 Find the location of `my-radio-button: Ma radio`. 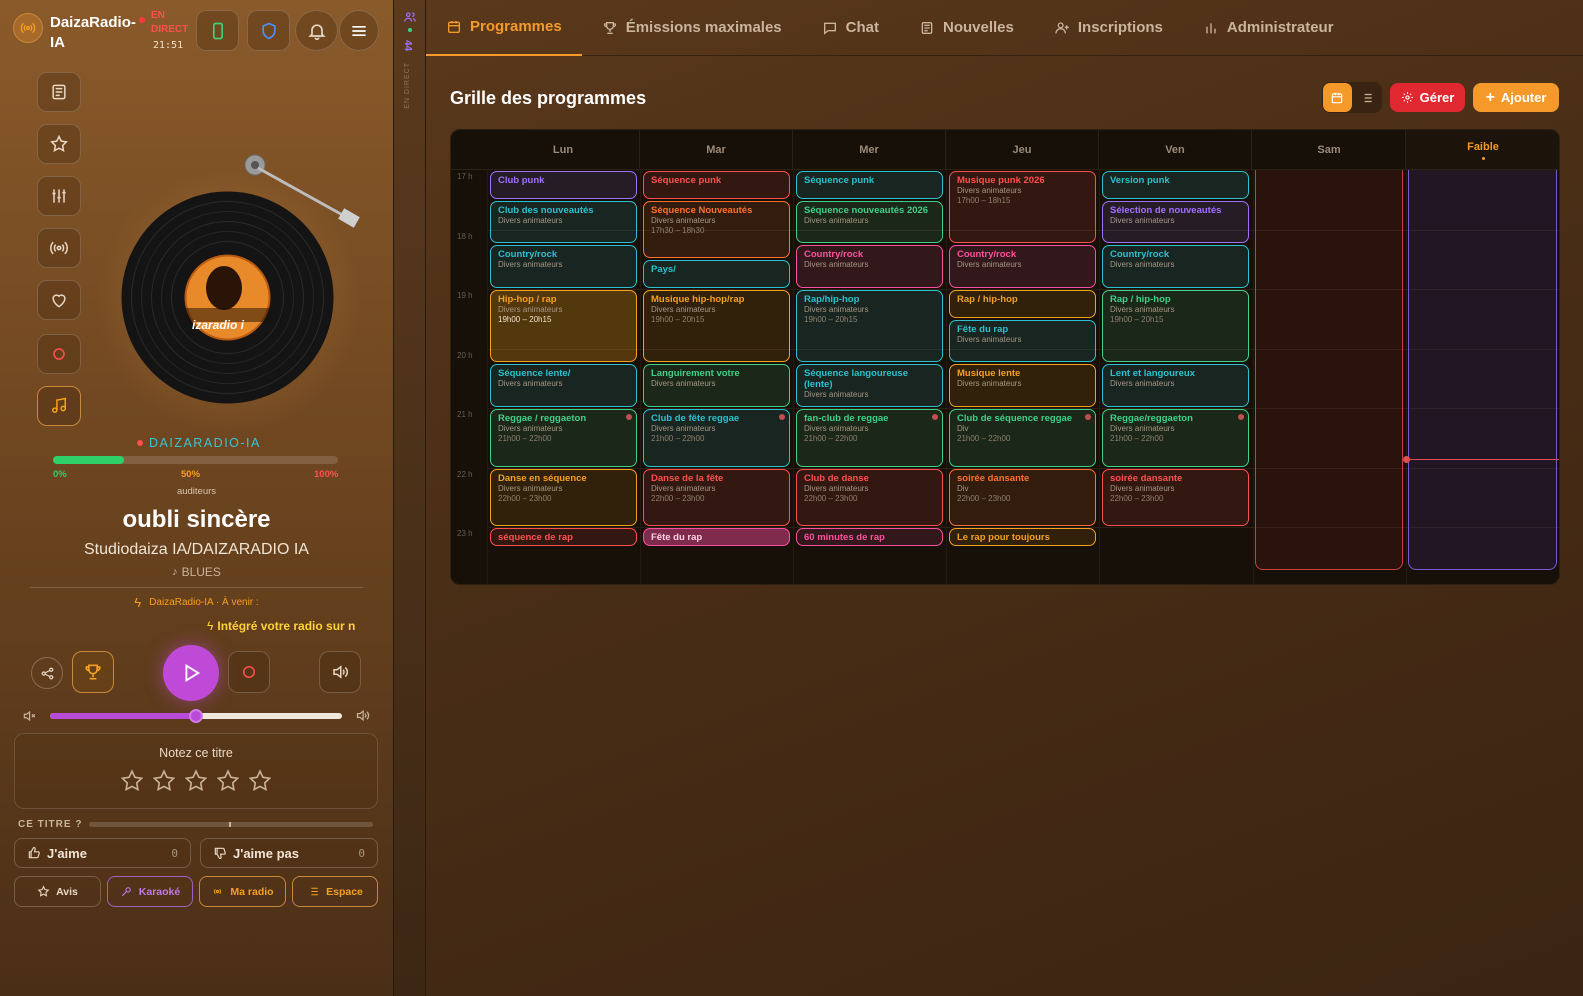

my-radio-button: Ma radio is located at coordinates (242, 891).